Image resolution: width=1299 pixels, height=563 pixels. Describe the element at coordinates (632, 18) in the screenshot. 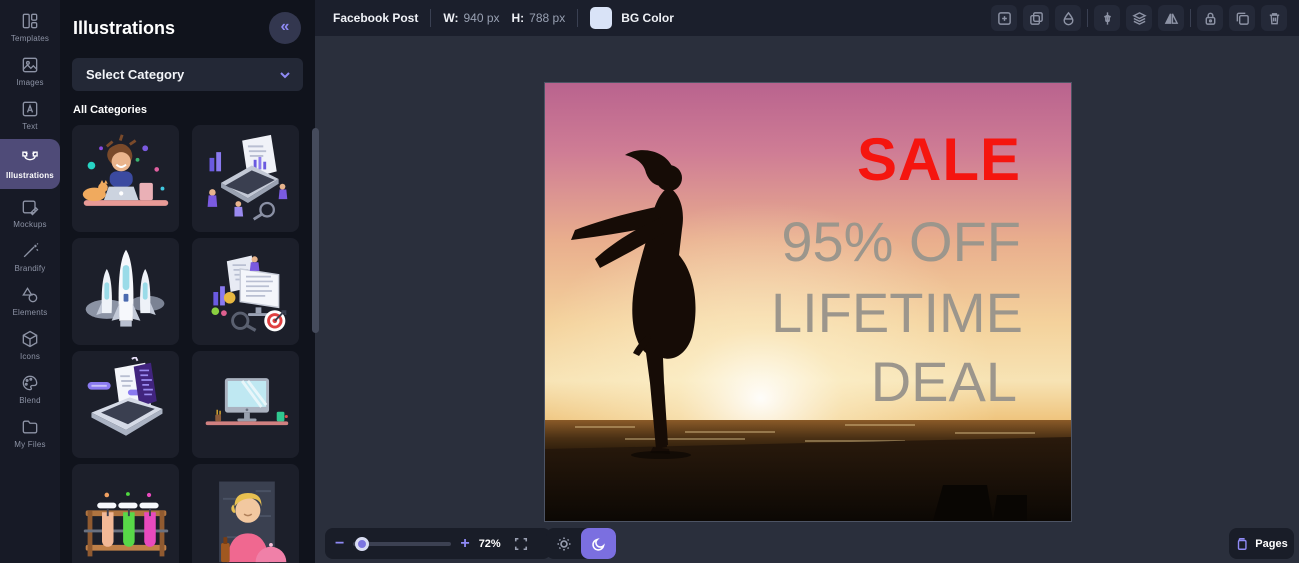

I see `bg-color-control: BG Color` at that location.